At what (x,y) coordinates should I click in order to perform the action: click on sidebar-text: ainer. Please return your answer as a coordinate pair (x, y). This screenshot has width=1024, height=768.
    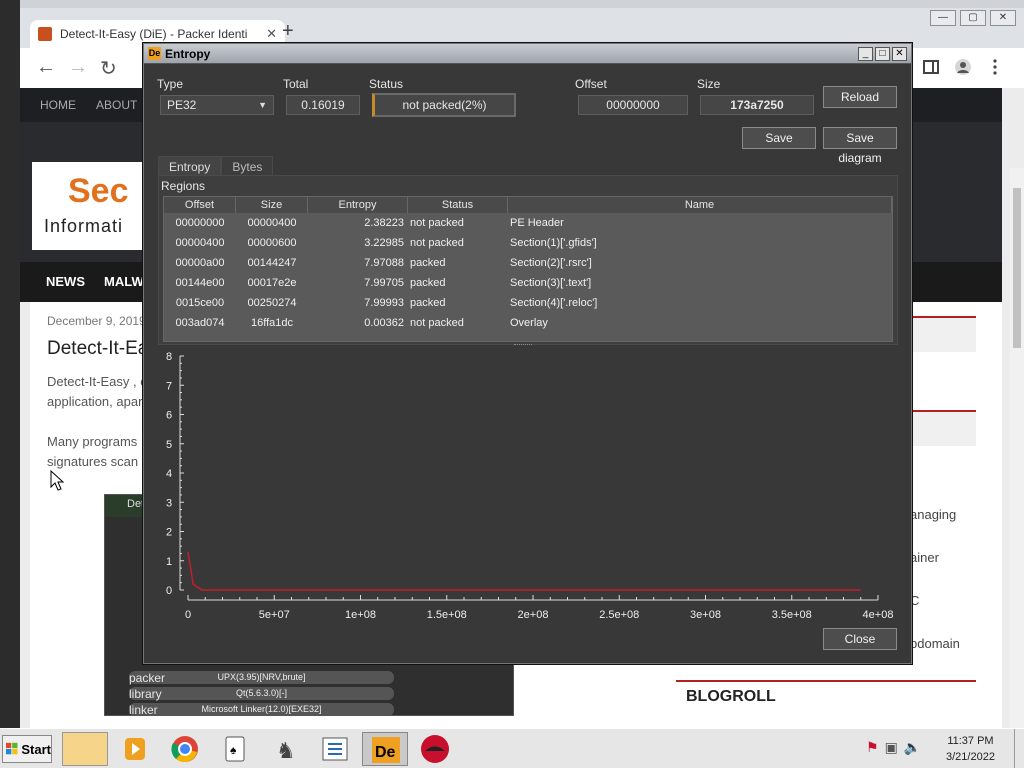
    Looking at the image, I should click on (924, 557).